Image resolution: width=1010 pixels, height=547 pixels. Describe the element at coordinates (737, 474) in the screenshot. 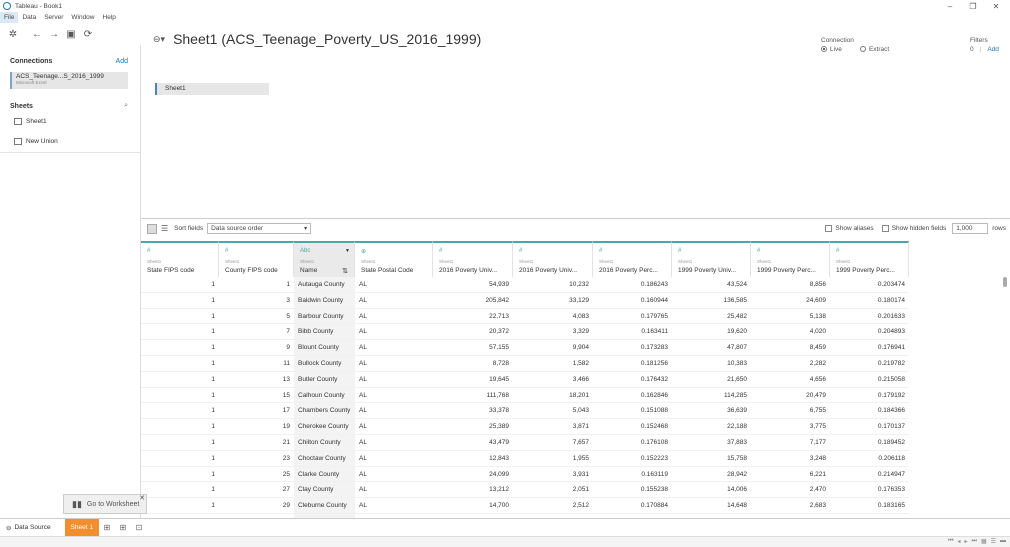

I see `table-cell: 28,942` at that location.